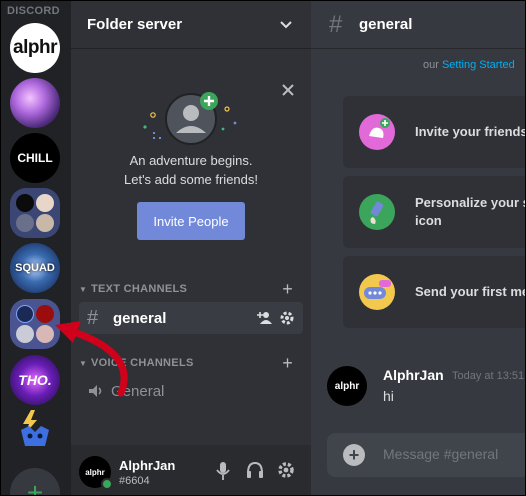 Image resolution: width=526 pixels, height=496 pixels. I want to click on app-title: DISCORD, so click(33, 11).